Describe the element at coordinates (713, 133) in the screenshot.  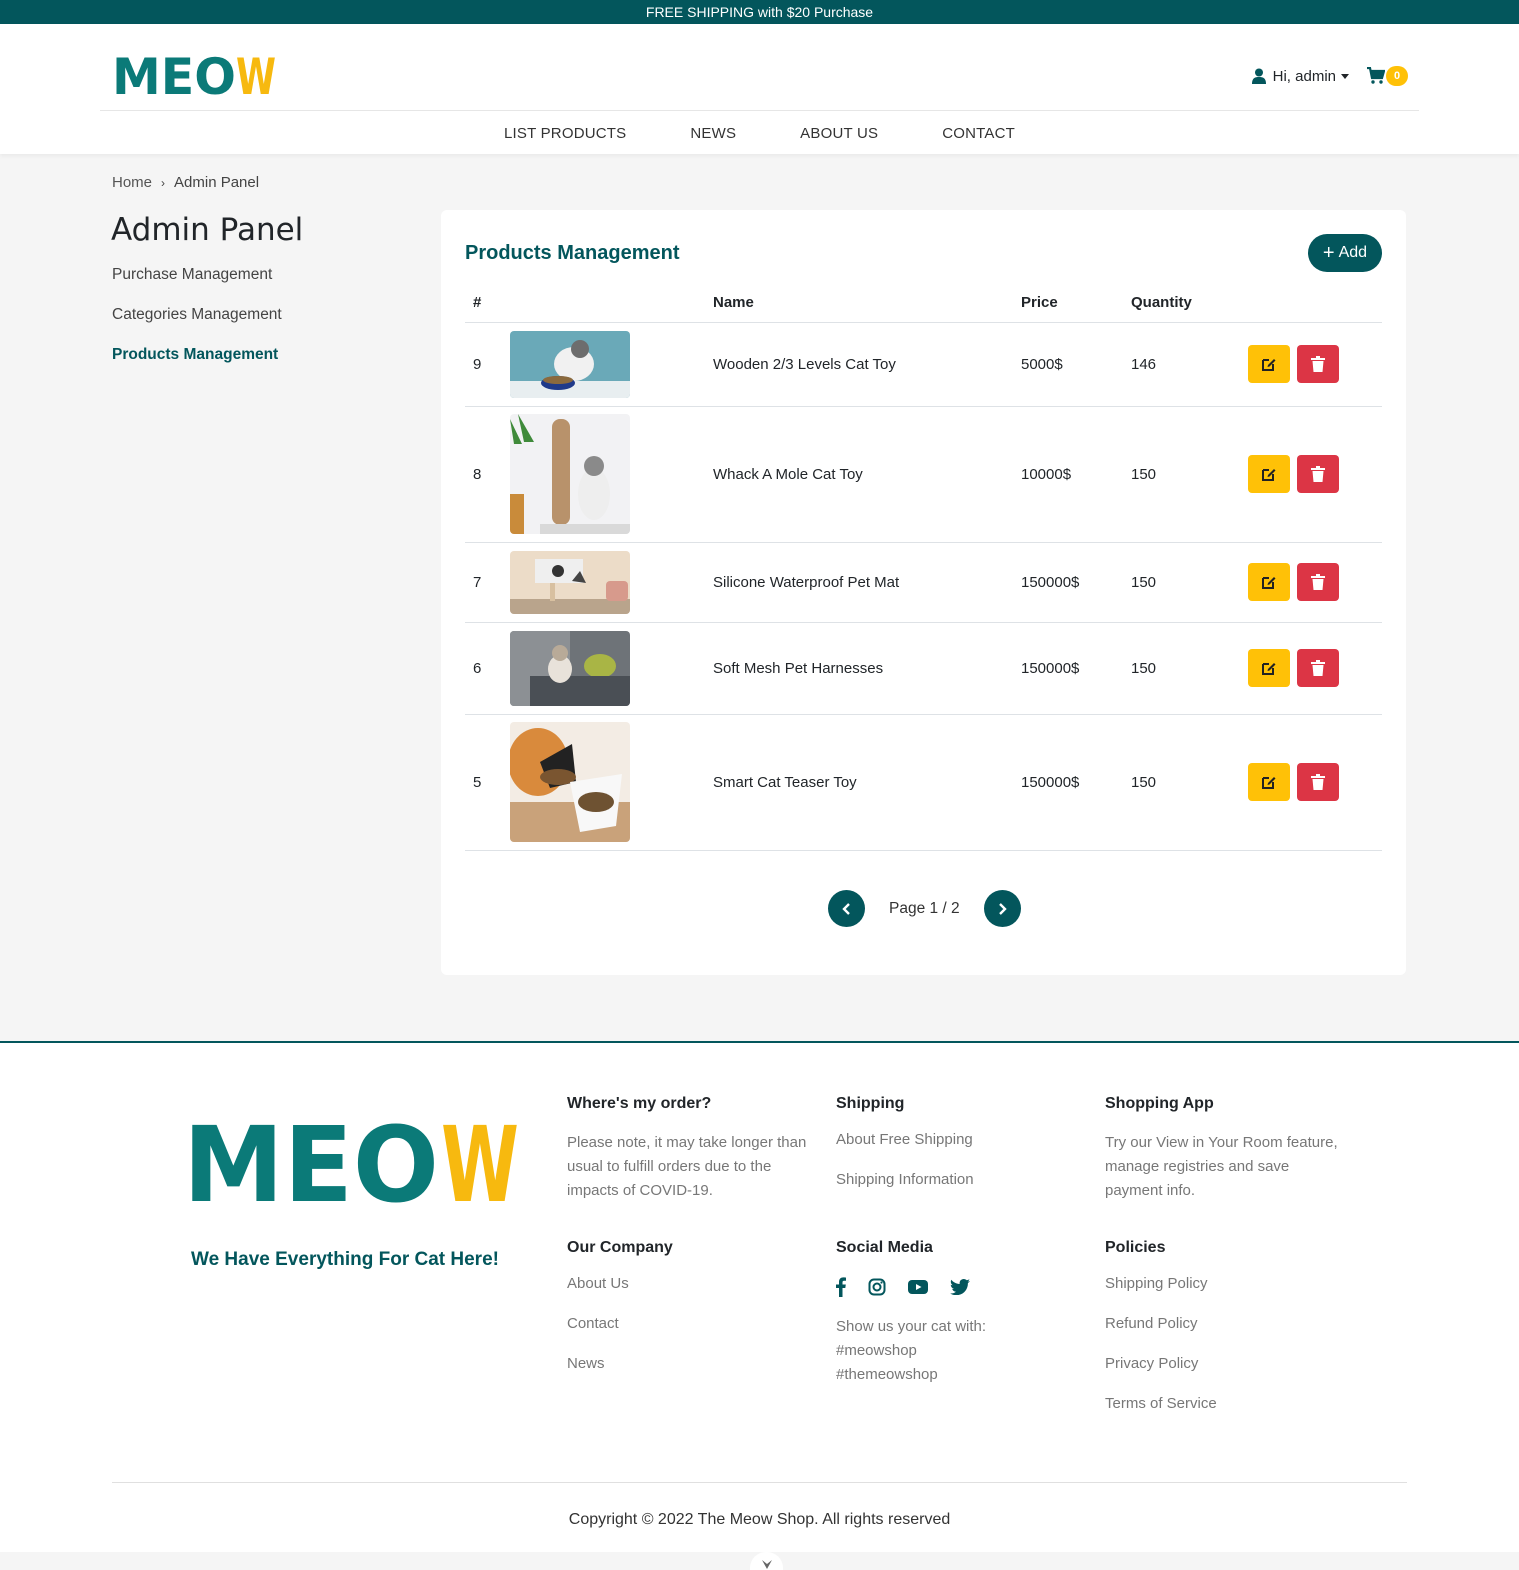
I see `nav-news: NEWS` at that location.